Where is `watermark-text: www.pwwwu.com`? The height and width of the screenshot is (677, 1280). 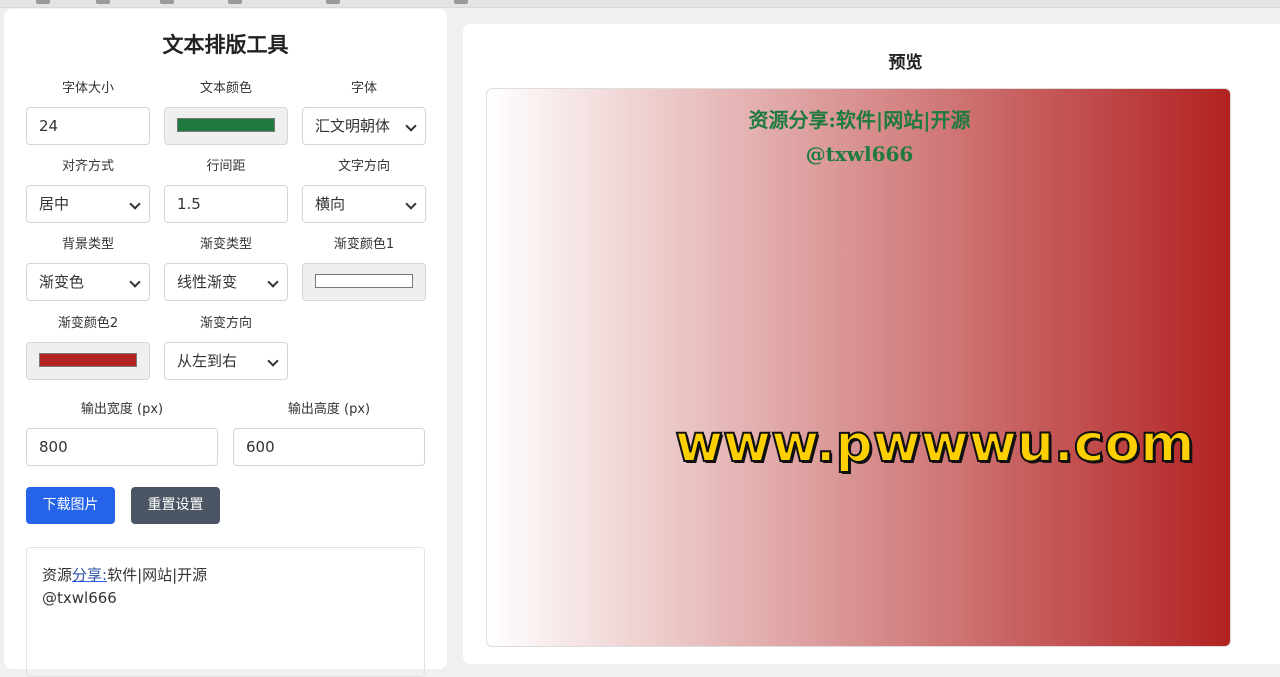 watermark-text: www.pwwwu.com is located at coordinates (934, 444).